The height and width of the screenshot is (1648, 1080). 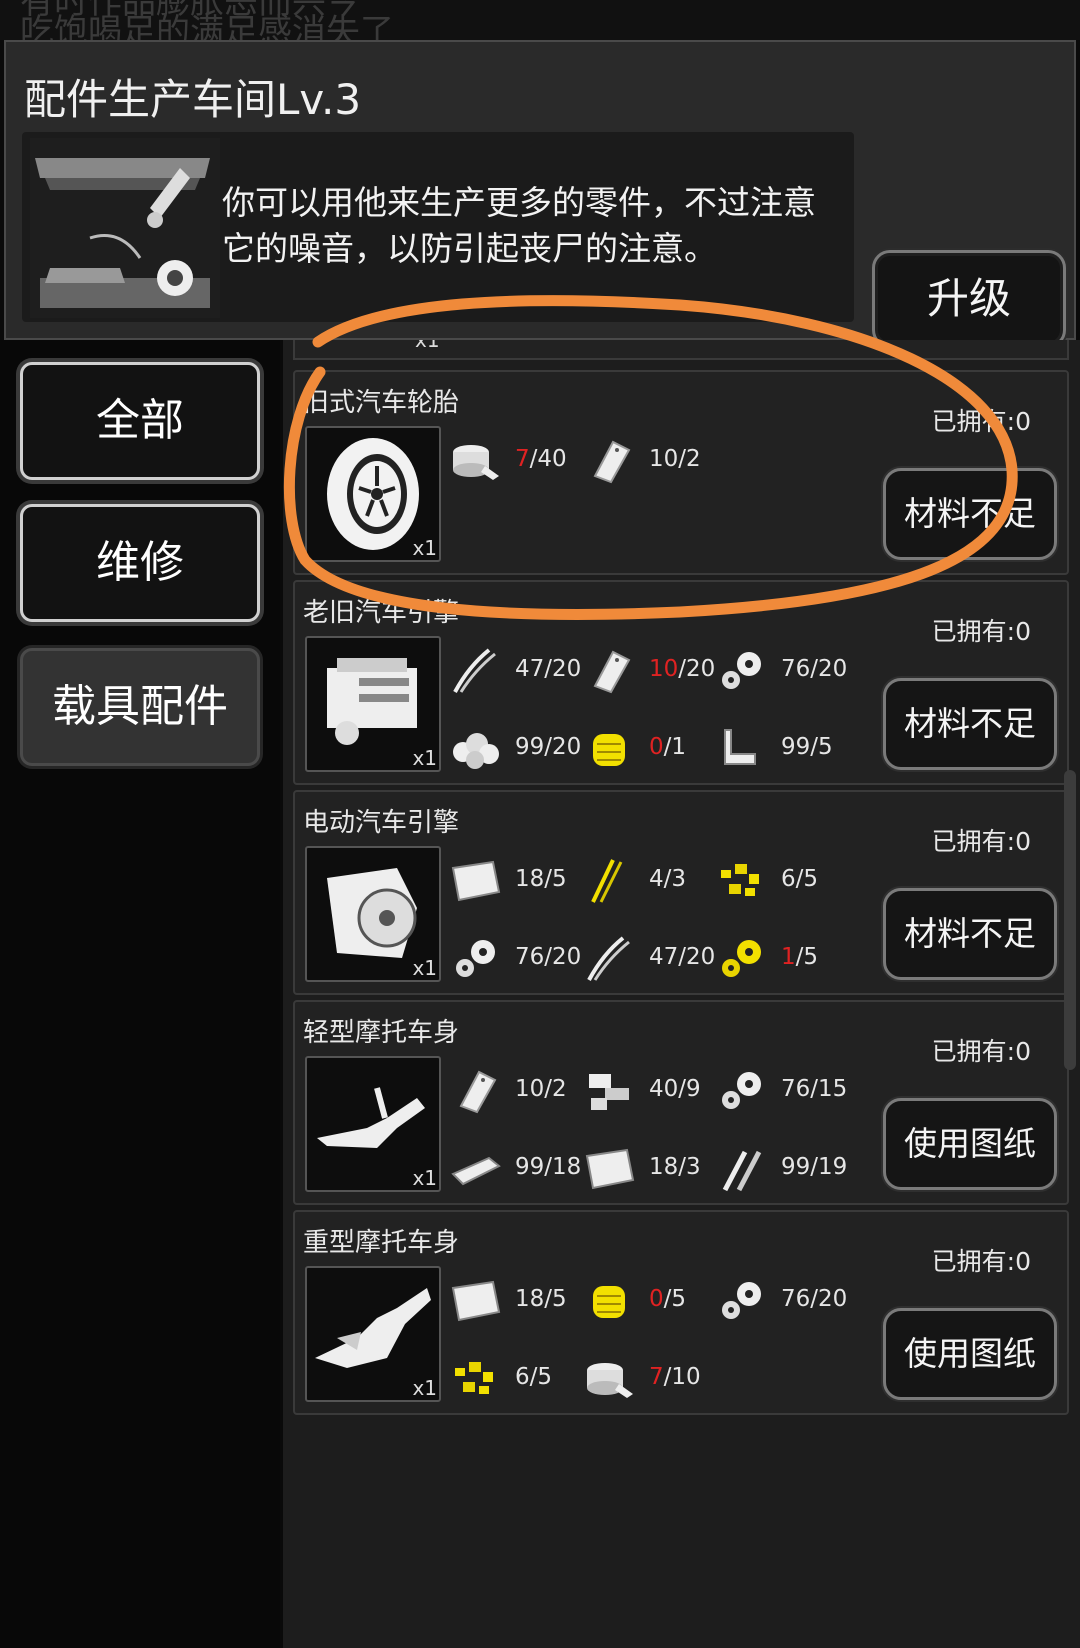 What do you see at coordinates (140, 707) in the screenshot?
I see `category-vehicle-parts: 载具配件` at bounding box center [140, 707].